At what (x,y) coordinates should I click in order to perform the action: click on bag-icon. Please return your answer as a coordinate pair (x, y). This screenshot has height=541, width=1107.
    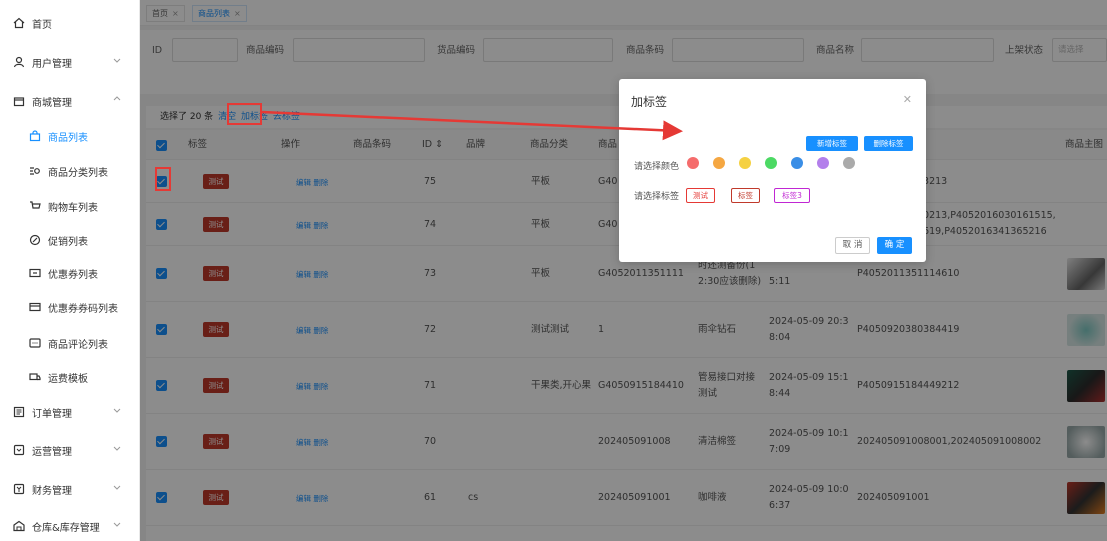
    Looking at the image, I should click on (35, 136).